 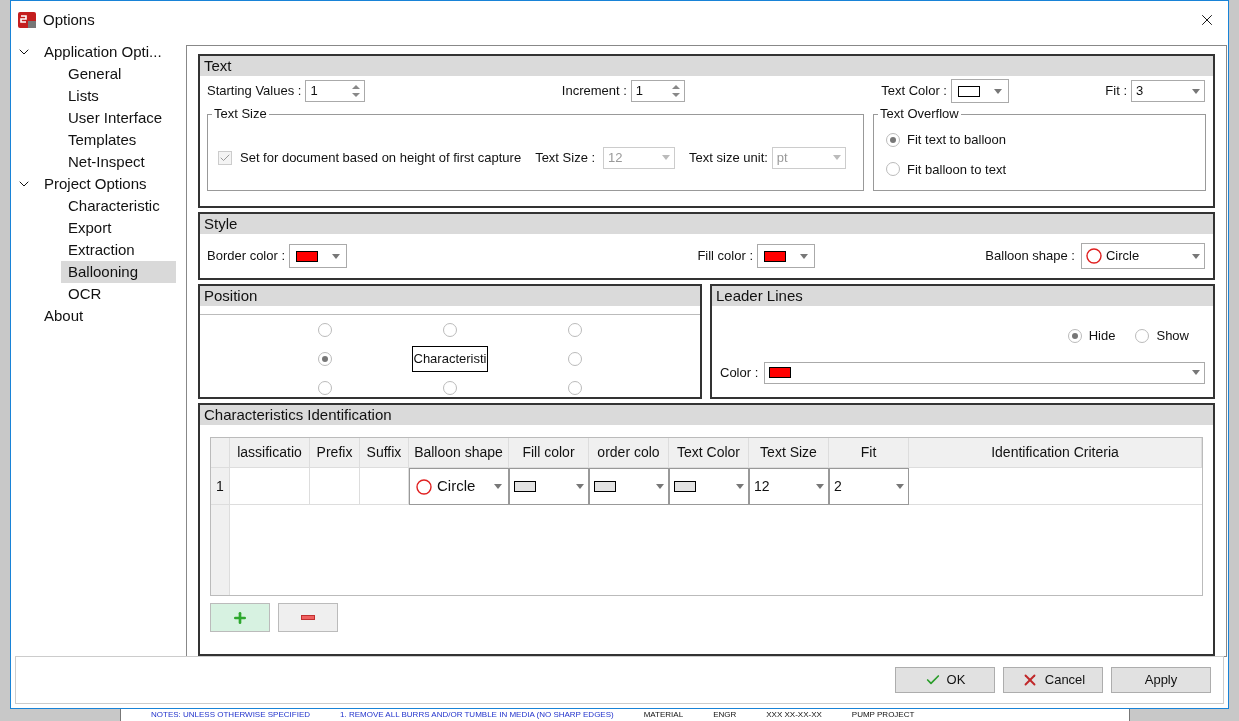 What do you see at coordinates (789, 452) in the screenshot?
I see `column-header: Text Size` at bounding box center [789, 452].